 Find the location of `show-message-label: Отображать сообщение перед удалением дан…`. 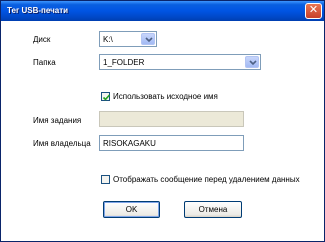

show-message-label: Отображать сообщение перед удалением дан… is located at coordinates (206, 179).